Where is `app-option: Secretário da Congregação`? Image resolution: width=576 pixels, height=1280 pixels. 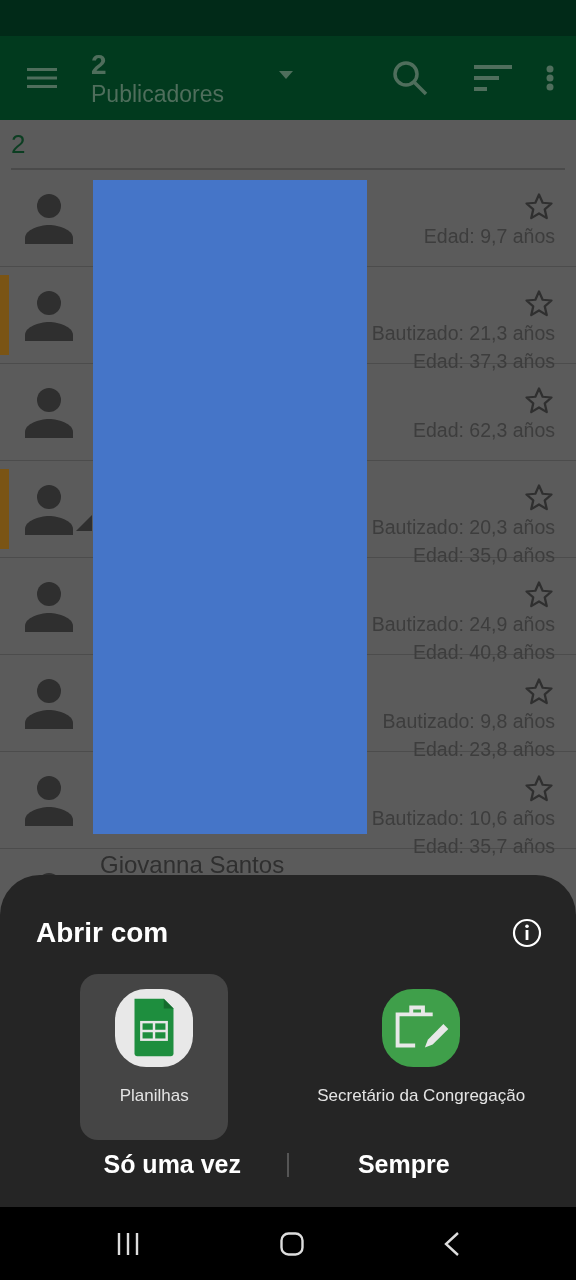 app-option: Secretário da Congregação is located at coordinates (421, 1057).